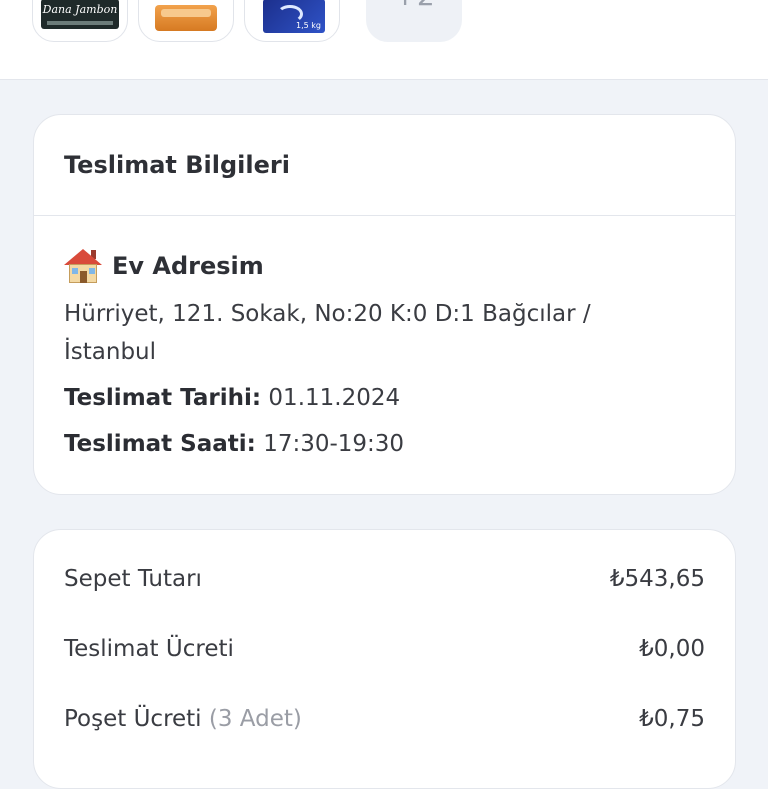 The height and width of the screenshot is (789, 768). Describe the element at coordinates (133, 579) in the screenshot. I see `basket-total-label: Sepet Tutarı` at that location.